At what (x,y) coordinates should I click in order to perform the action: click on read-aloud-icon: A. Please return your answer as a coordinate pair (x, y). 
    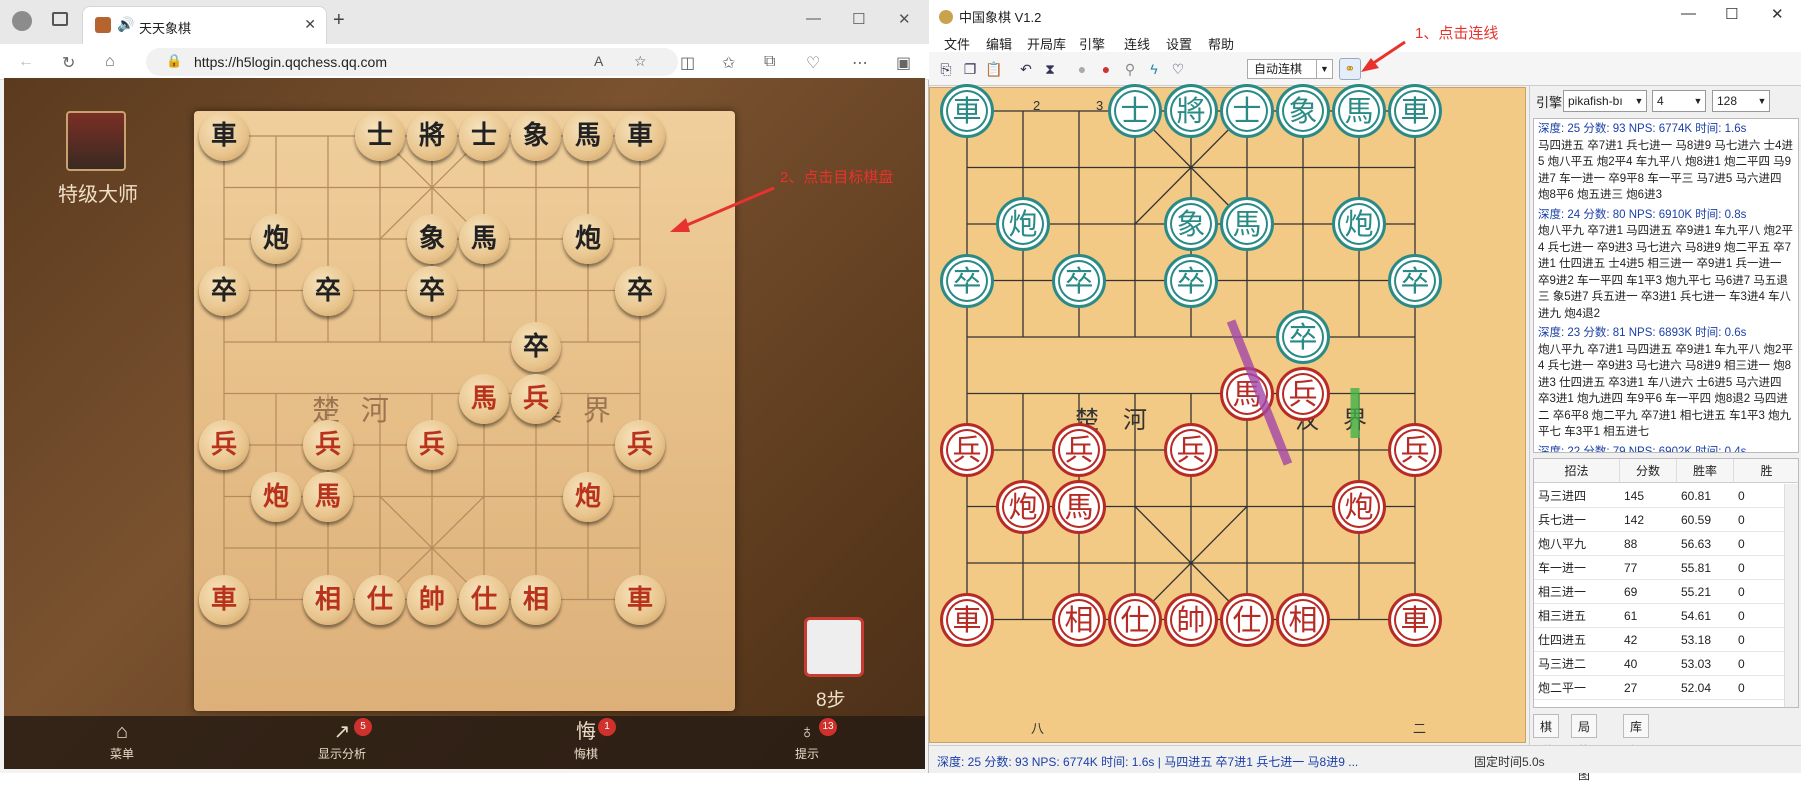
    Looking at the image, I should click on (598, 61).